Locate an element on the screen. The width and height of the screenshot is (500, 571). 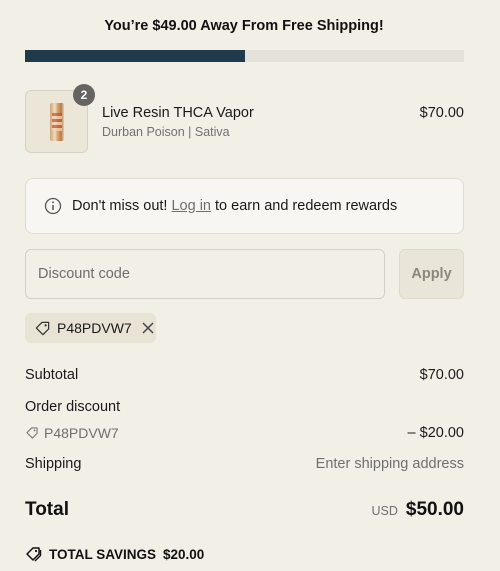
order-discount-label: Order discount is located at coordinates (73, 407).